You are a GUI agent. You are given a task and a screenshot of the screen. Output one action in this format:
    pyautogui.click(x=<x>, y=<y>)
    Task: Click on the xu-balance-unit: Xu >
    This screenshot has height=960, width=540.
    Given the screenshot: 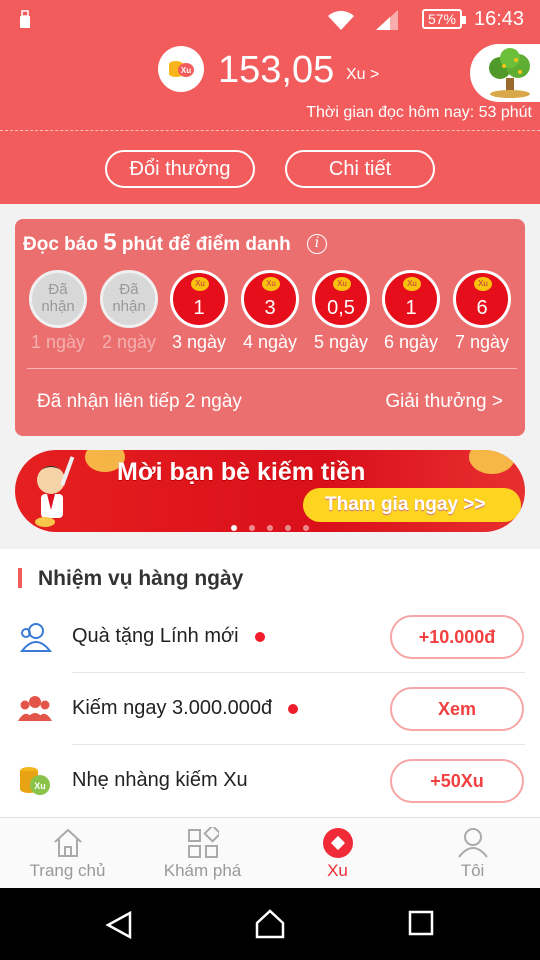 What is the action you would take?
    pyautogui.click(x=362, y=75)
    